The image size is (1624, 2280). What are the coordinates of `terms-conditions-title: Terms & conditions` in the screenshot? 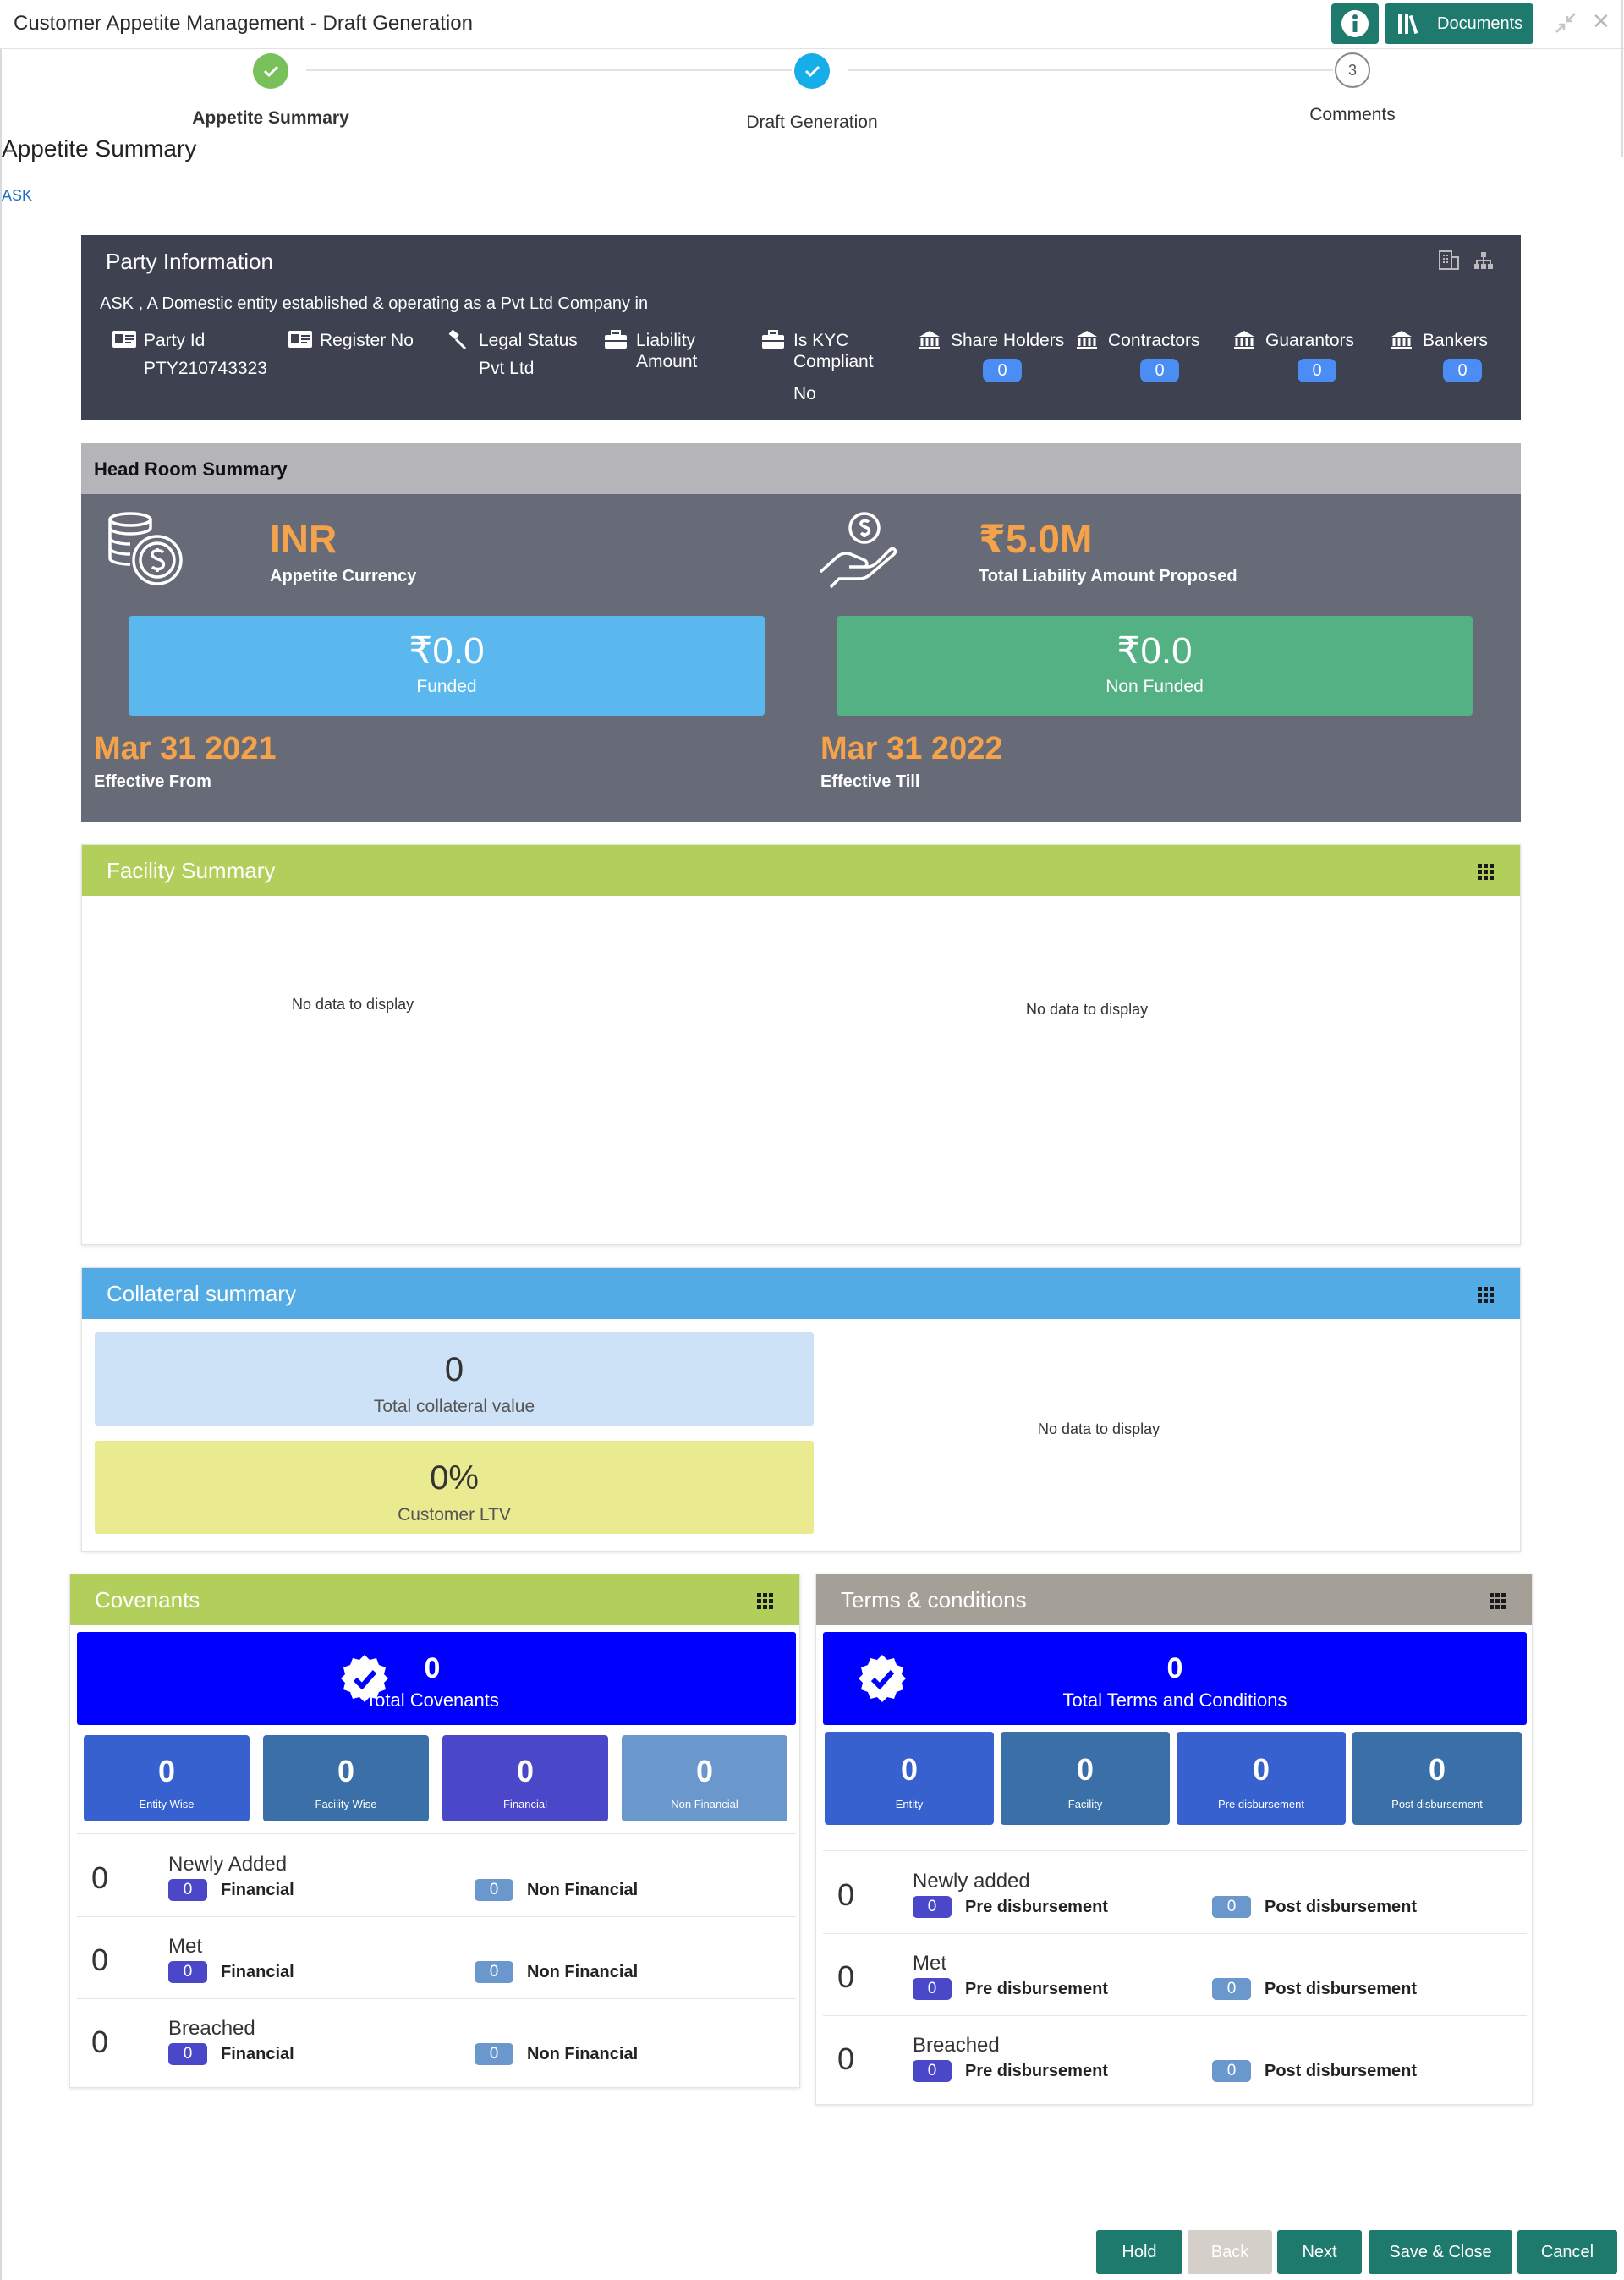 It's located at (934, 1599).